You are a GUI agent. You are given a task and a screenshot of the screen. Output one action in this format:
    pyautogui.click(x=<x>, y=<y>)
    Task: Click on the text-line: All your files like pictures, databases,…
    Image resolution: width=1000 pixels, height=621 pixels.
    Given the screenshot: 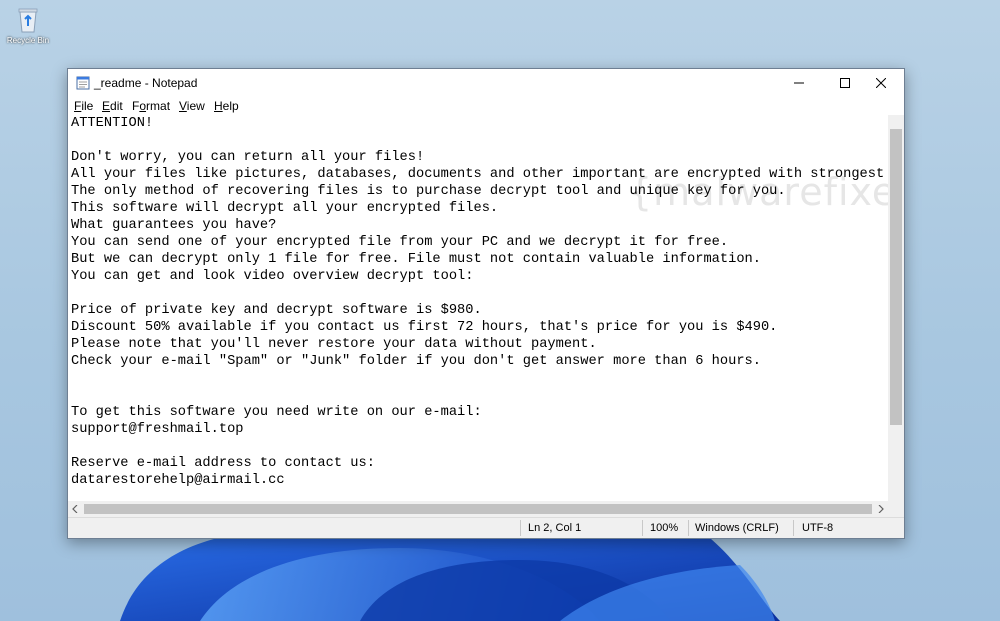 What is the action you would take?
    pyautogui.click(x=479, y=174)
    